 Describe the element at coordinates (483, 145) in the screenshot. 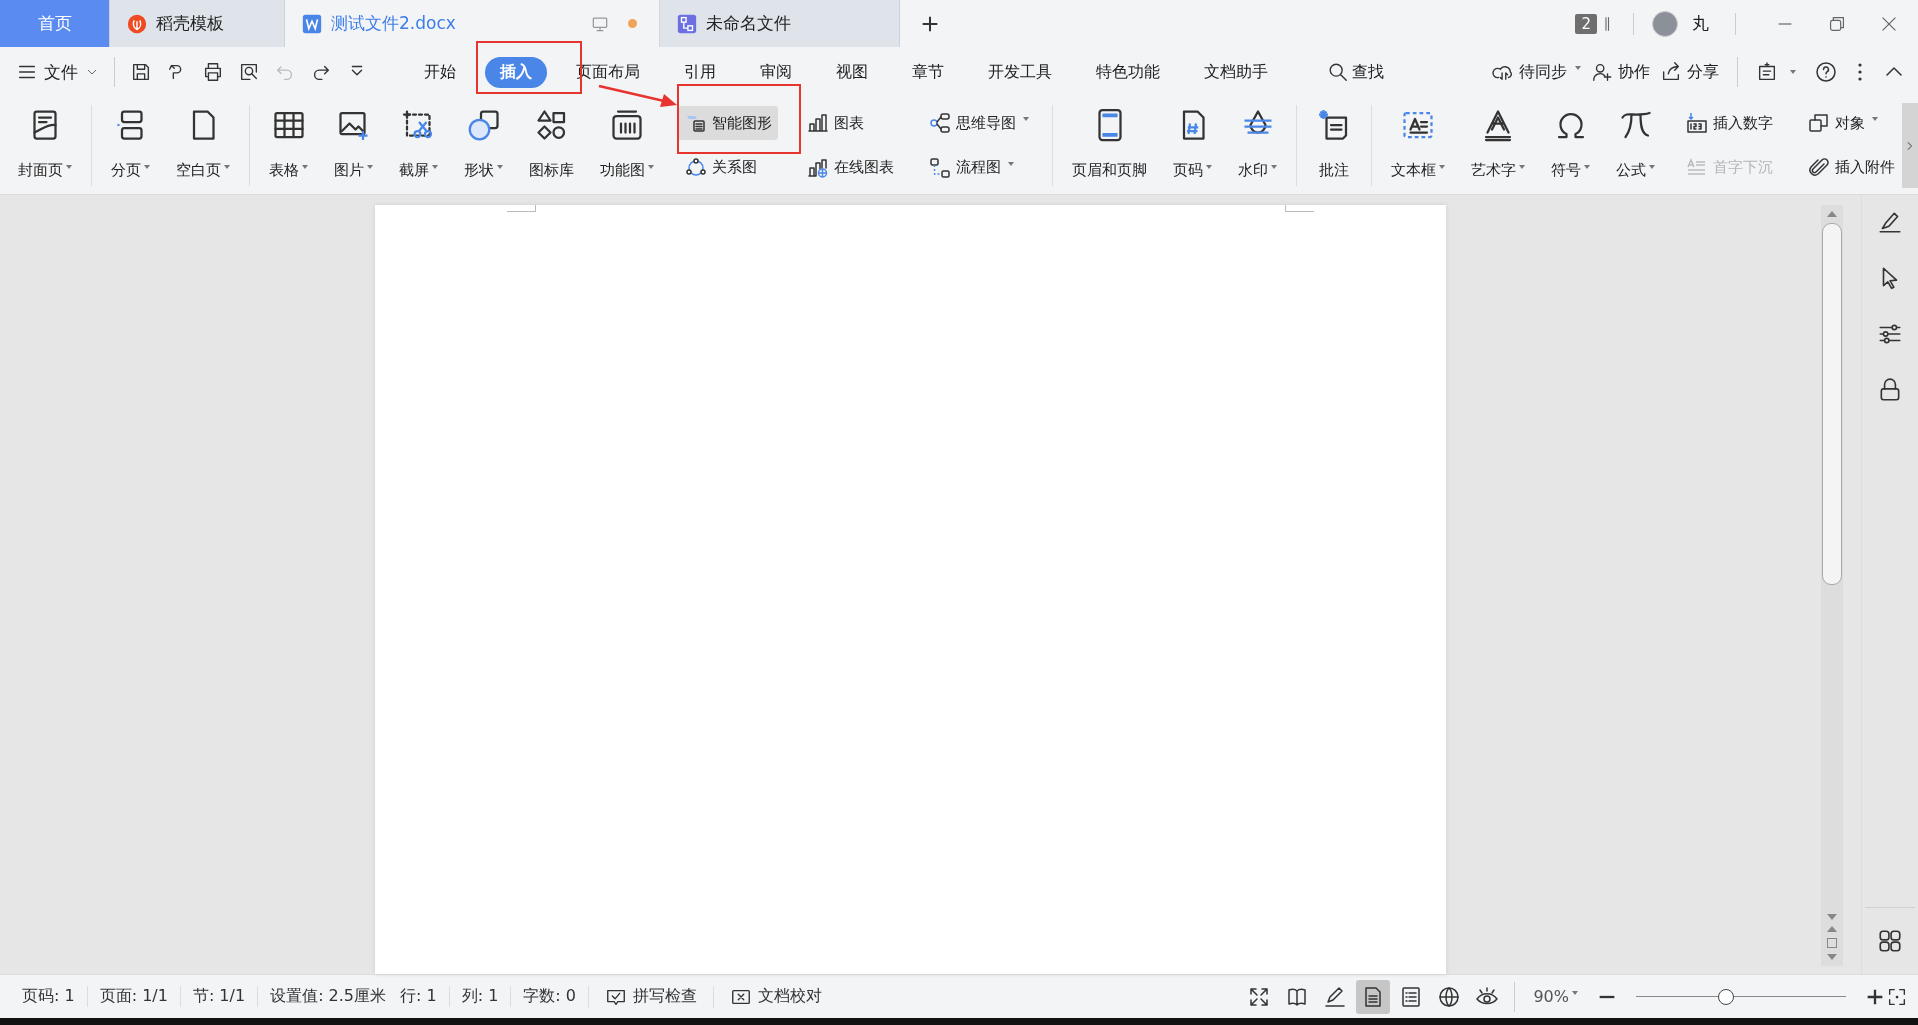

I see `ribbon-button: 形状` at that location.